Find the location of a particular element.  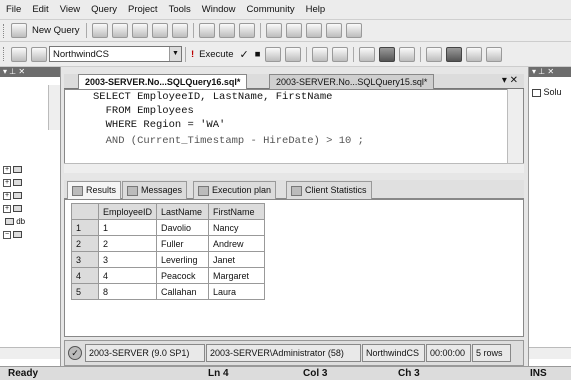

menu-project: Project is located at coordinates (143, 9).